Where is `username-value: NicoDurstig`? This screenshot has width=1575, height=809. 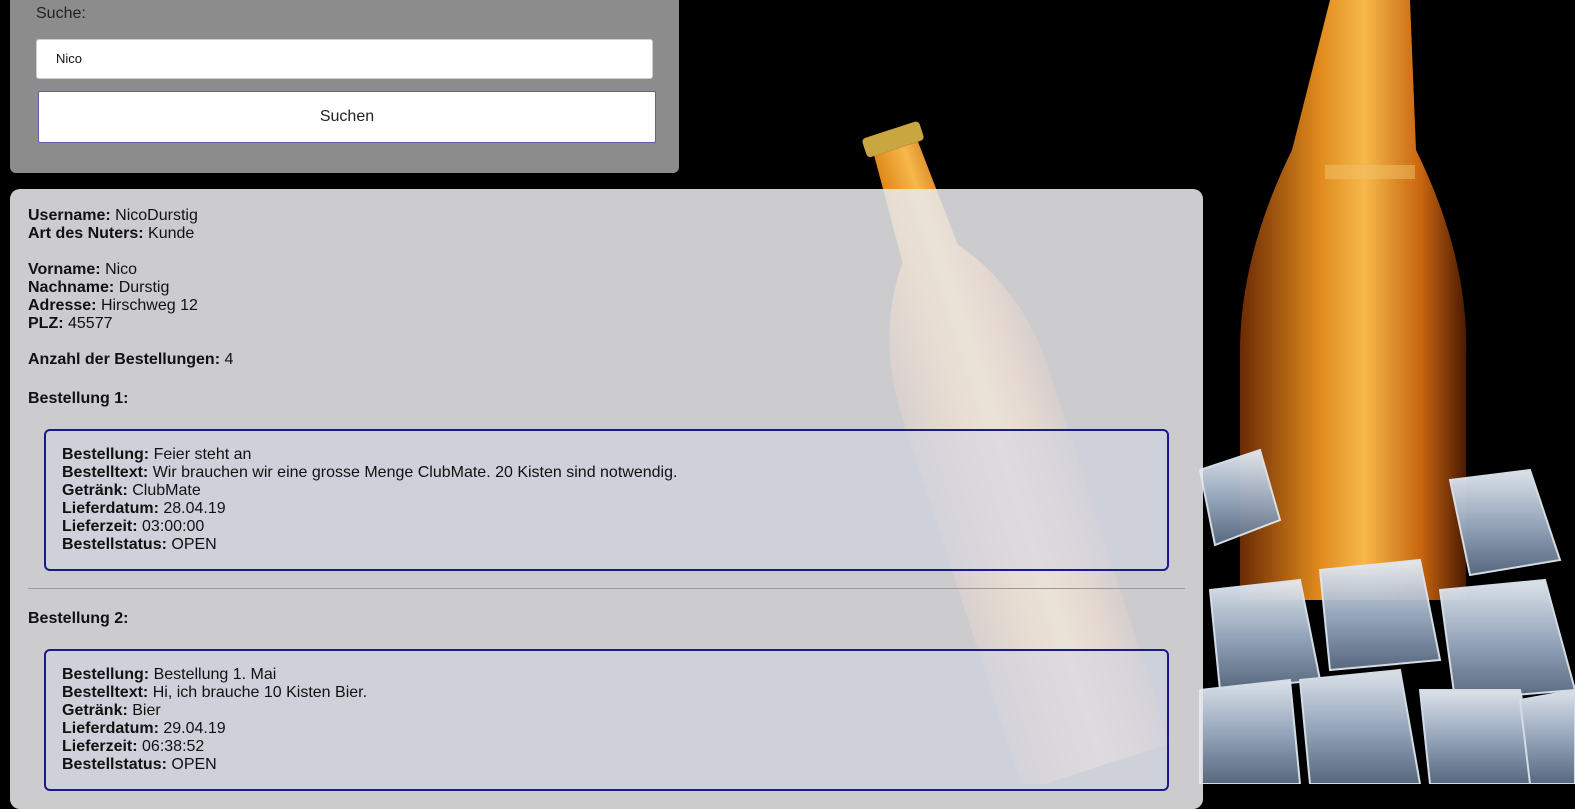 username-value: NicoDurstig is located at coordinates (156, 215).